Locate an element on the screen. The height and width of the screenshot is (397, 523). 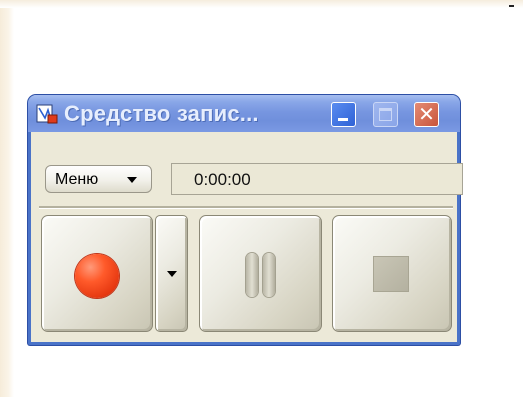
minimize-icon is located at coordinates (343, 119).